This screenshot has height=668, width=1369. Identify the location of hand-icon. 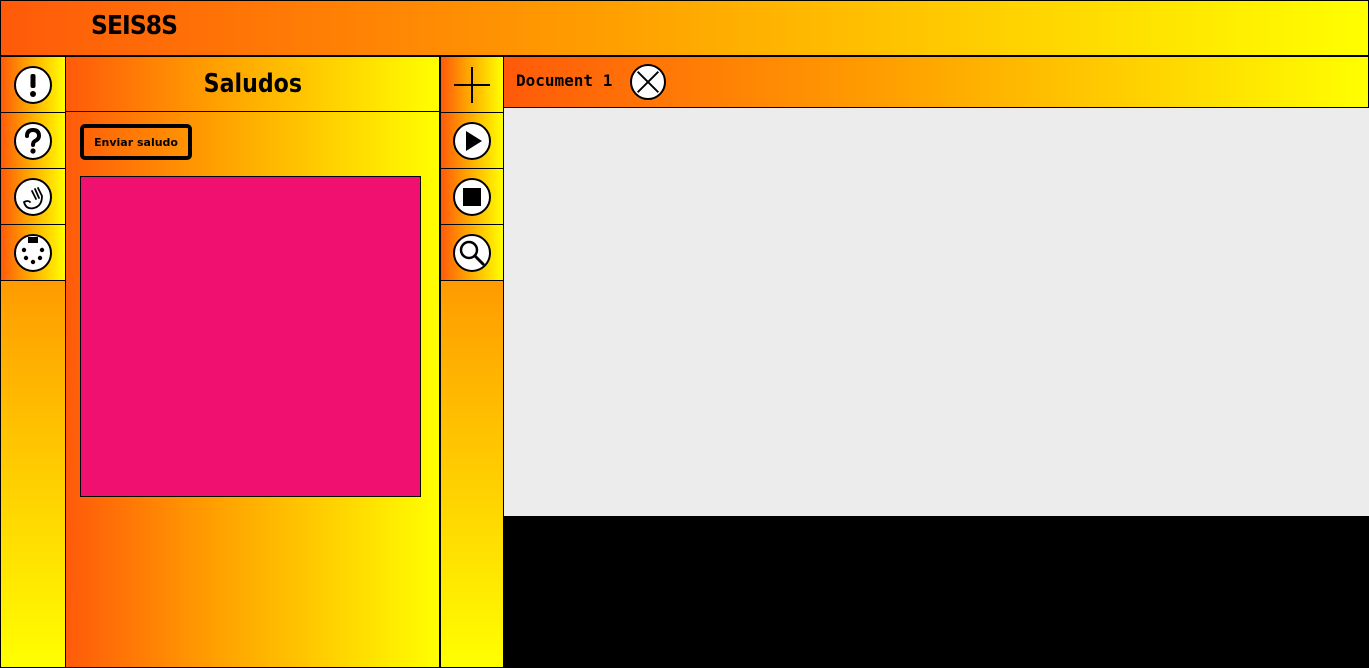
(33, 196).